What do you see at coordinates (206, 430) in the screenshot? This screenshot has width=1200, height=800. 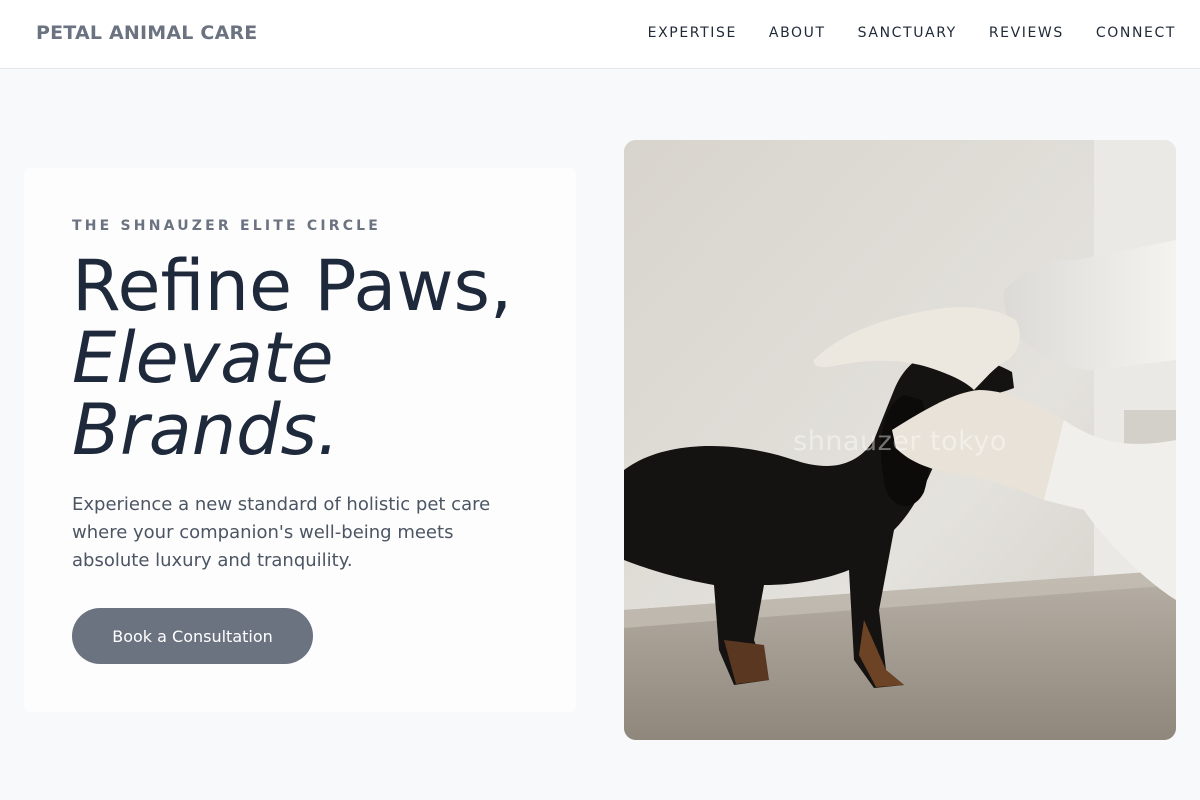 I see `headline-line-3: Brands.` at bounding box center [206, 430].